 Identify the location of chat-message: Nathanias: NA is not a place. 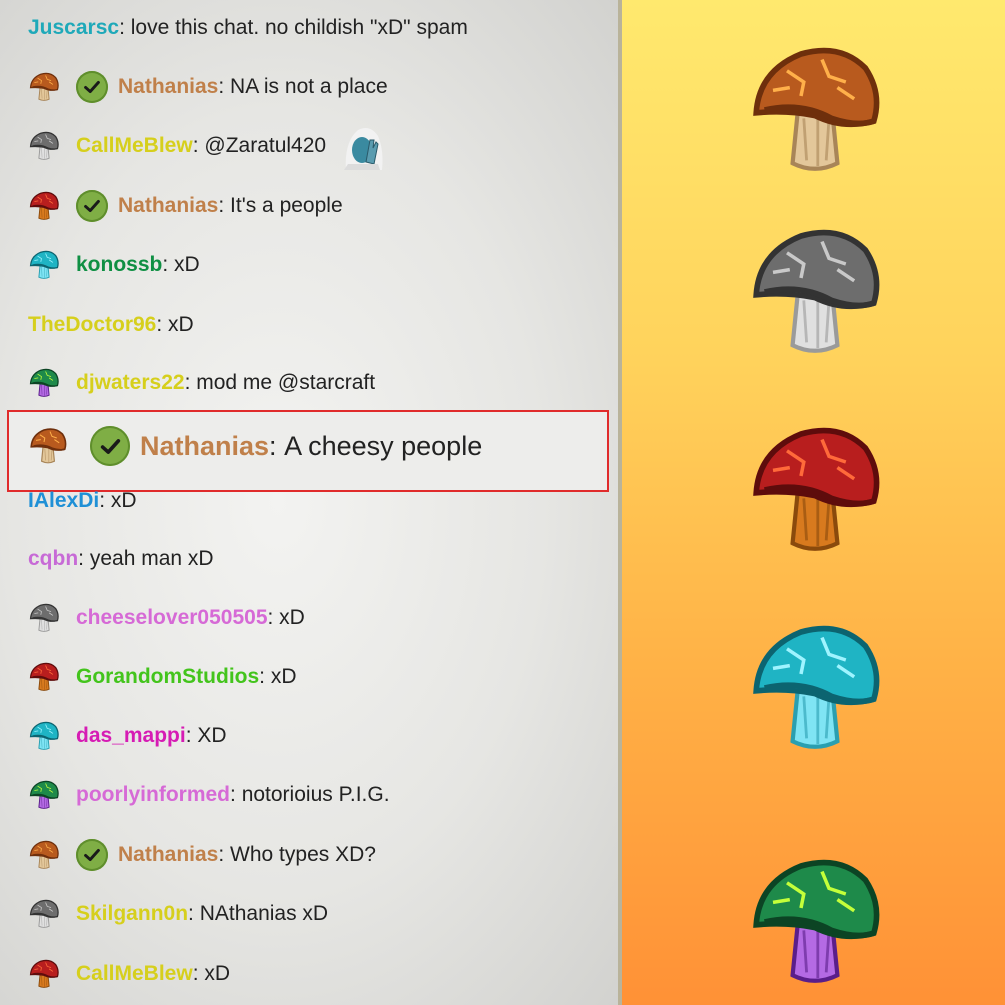
(208, 87).